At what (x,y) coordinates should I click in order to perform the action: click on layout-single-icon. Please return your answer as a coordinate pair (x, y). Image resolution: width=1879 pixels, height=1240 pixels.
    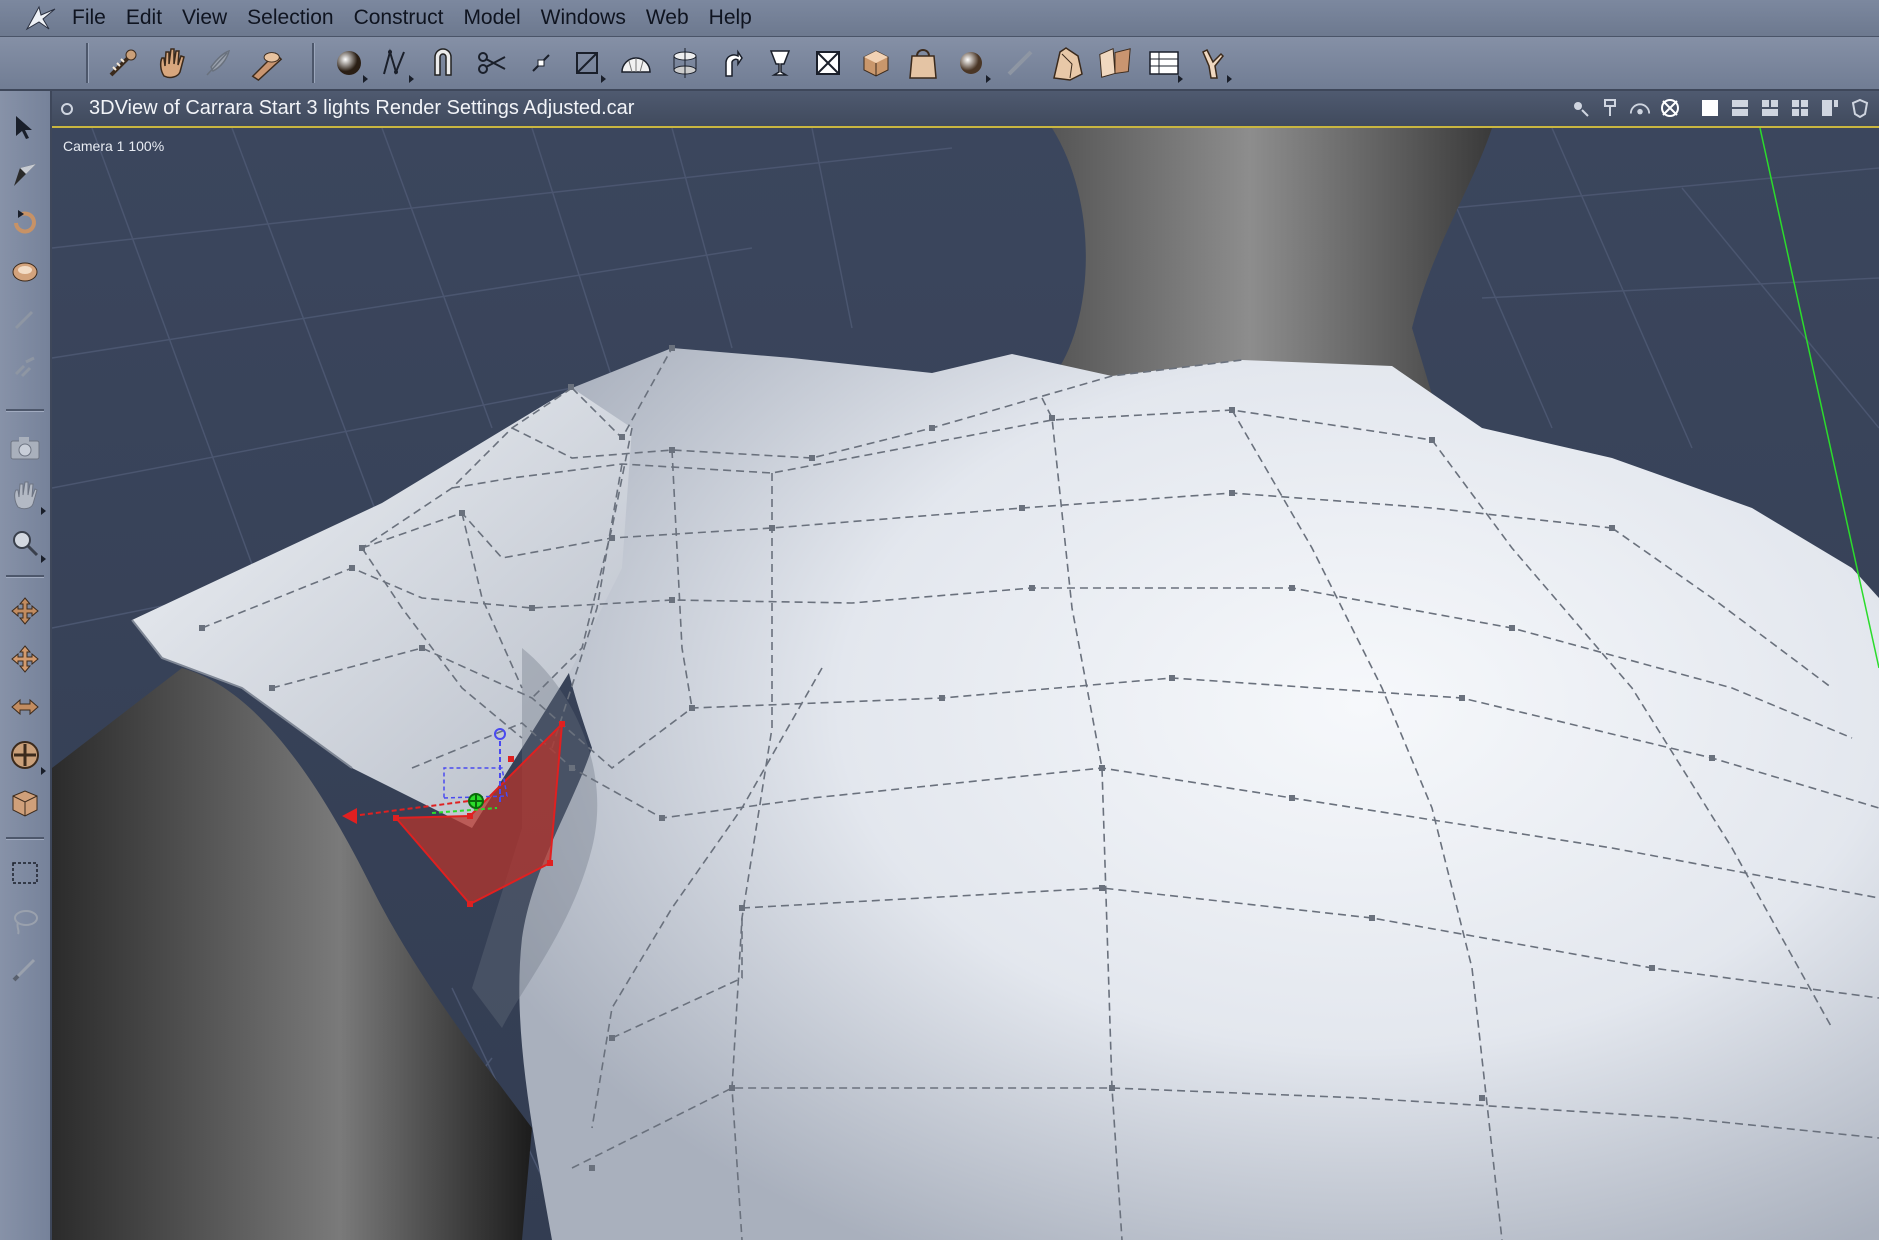
    Looking at the image, I should click on (1710, 108).